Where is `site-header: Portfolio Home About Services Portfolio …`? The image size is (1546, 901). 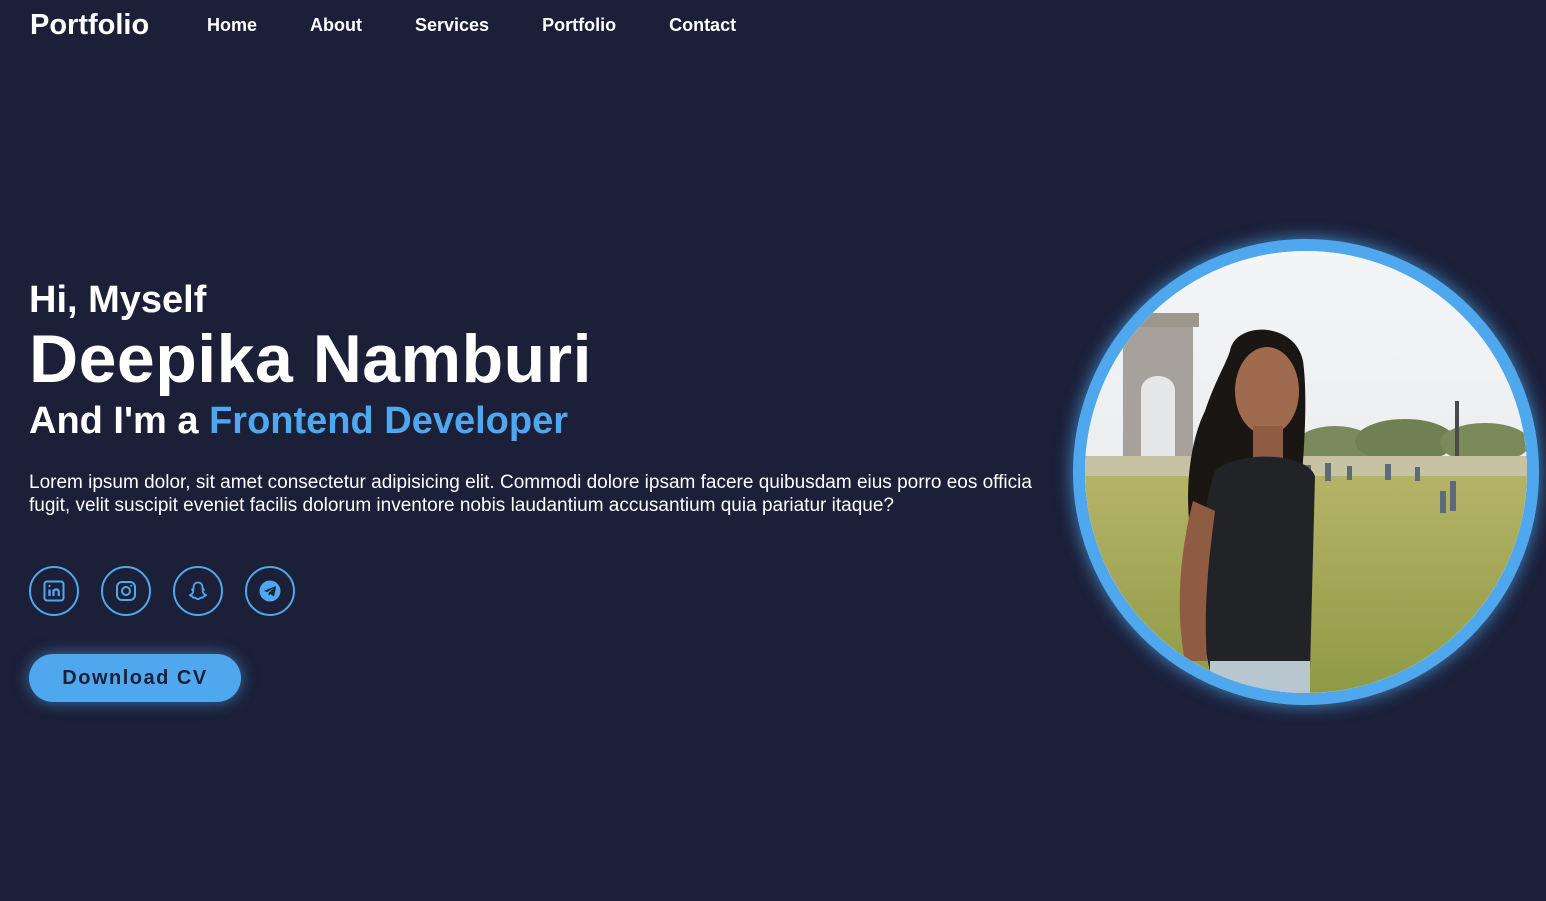
site-header: Portfolio Home About Services Portfolio … is located at coordinates (773, 26).